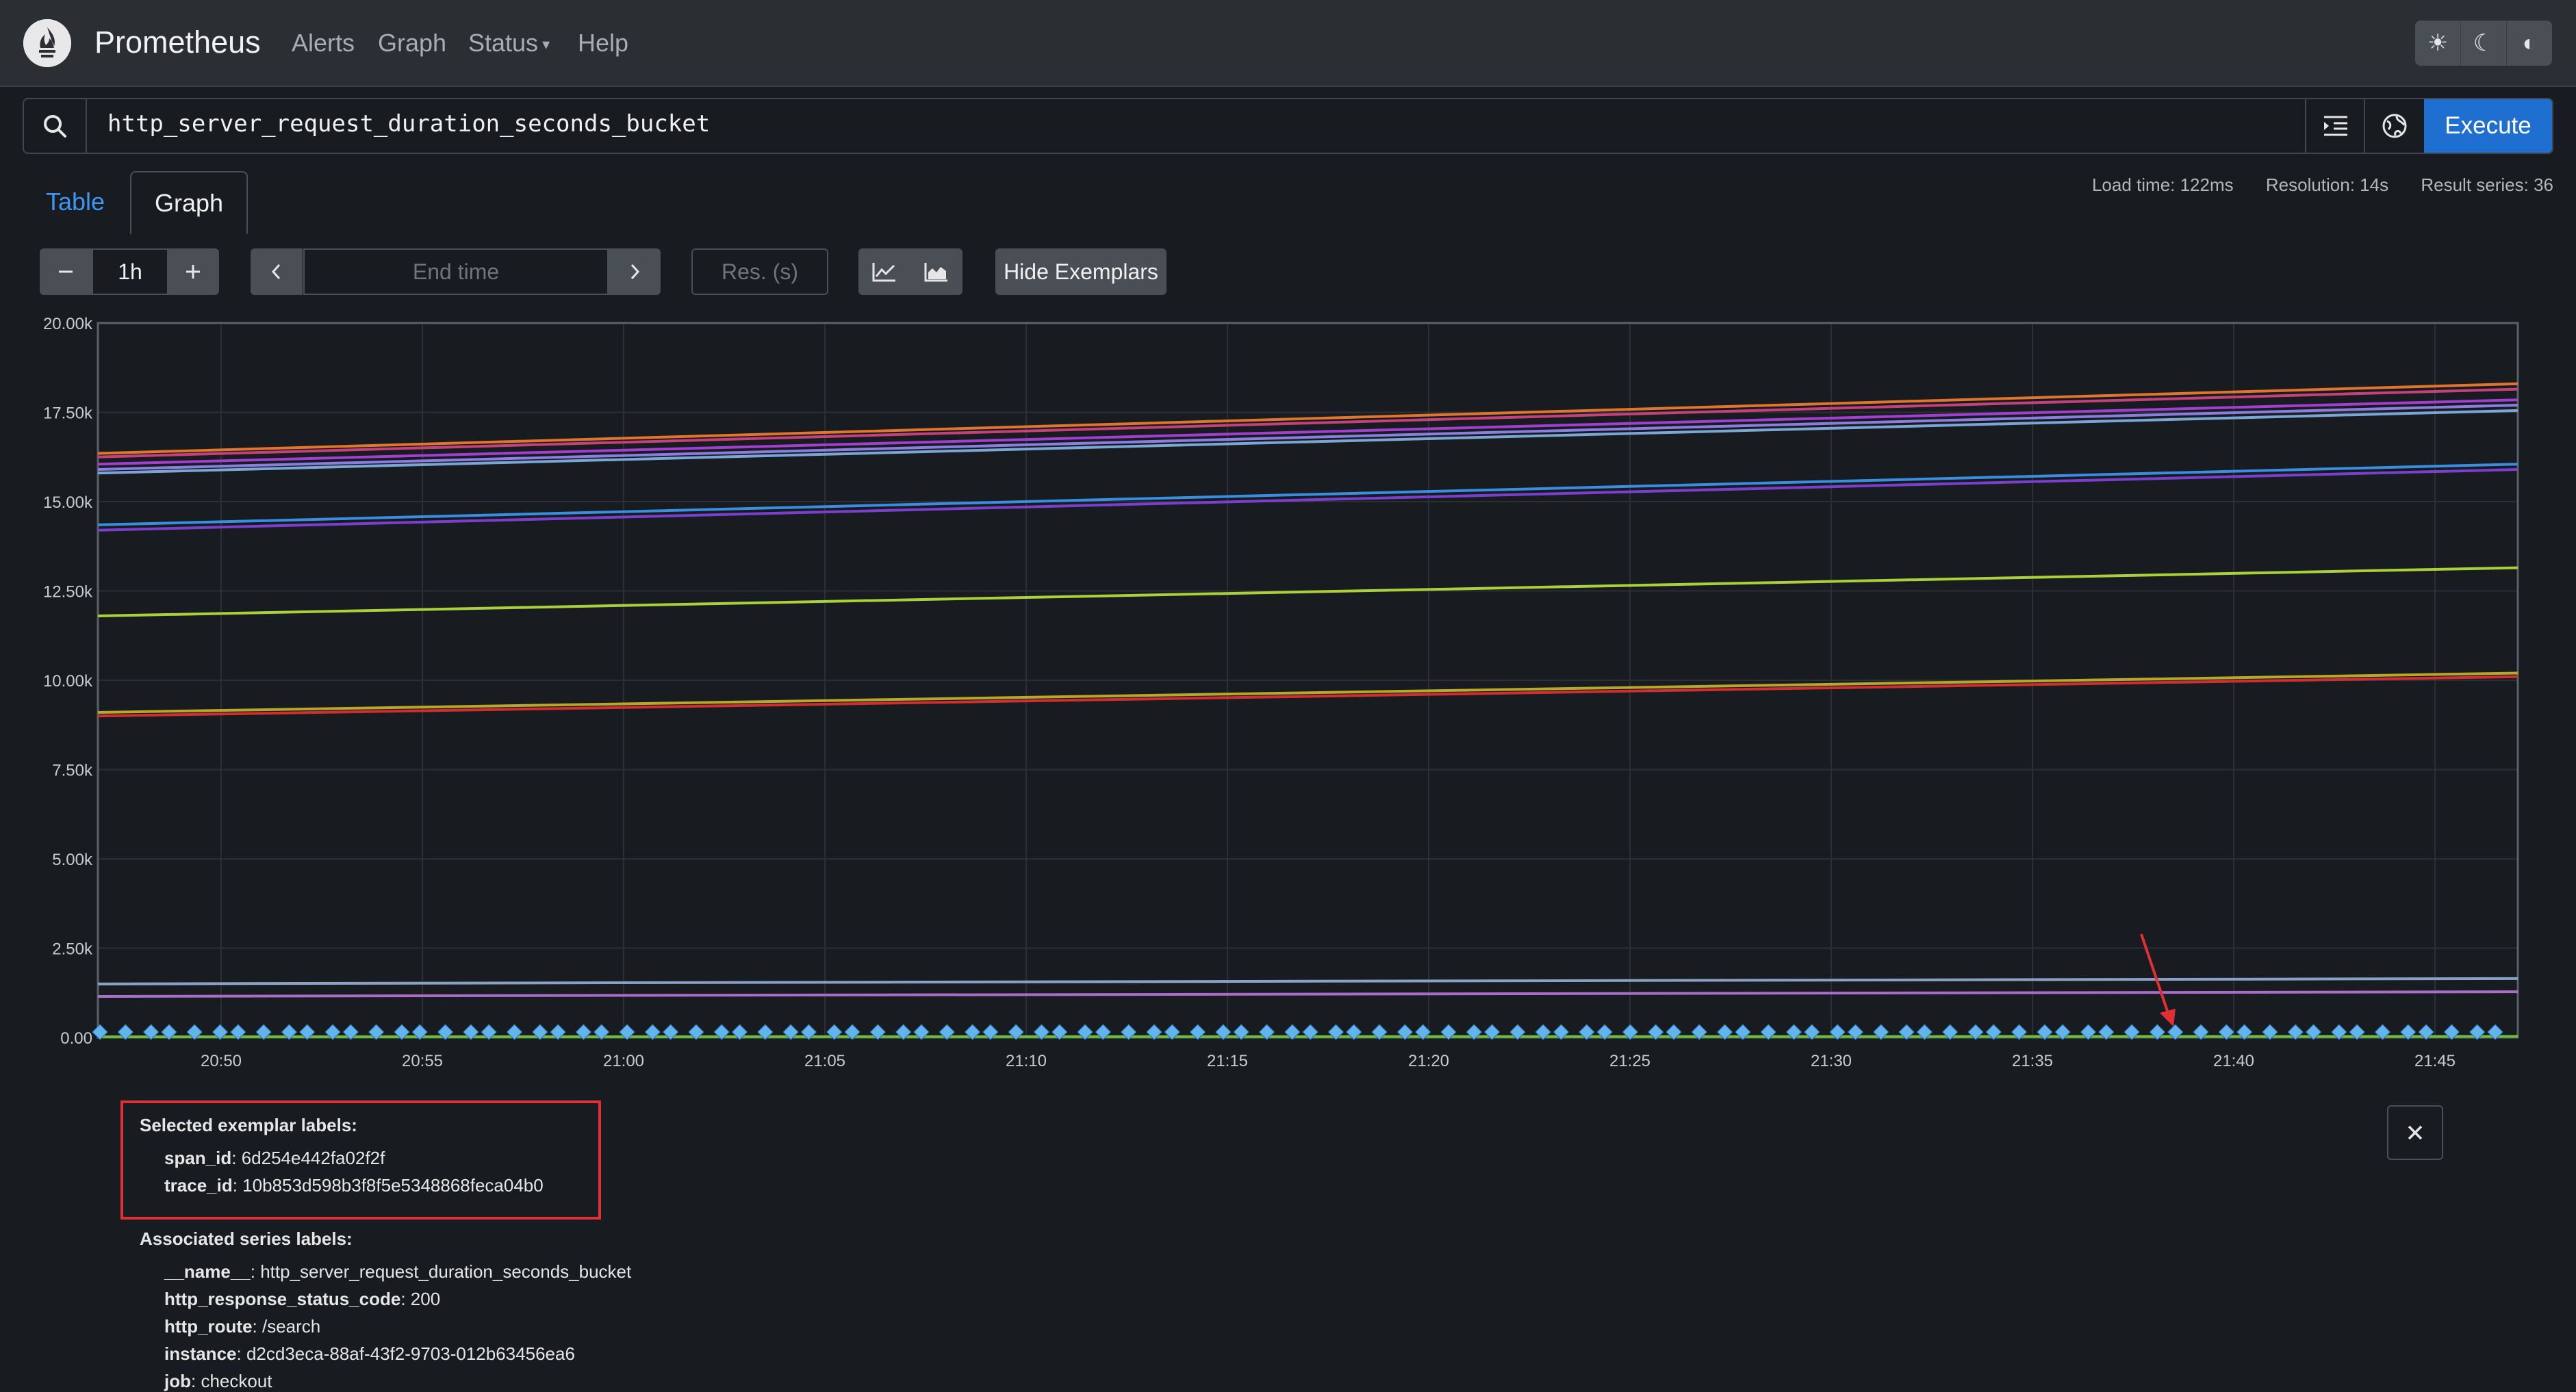  I want to click on y-tick-label: 20.00k, so click(68, 324).